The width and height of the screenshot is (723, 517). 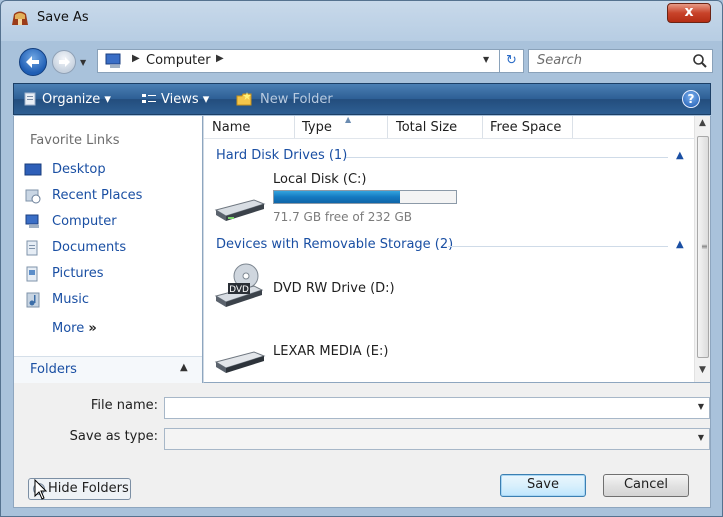 What do you see at coordinates (32, 274) in the screenshot?
I see `pictures-icon` at bounding box center [32, 274].